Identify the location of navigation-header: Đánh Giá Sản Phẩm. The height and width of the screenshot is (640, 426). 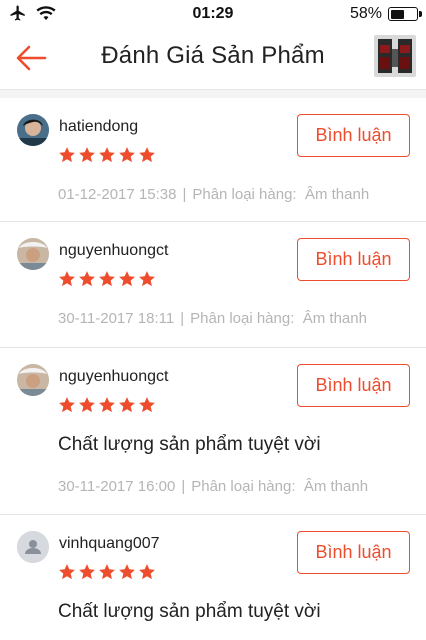
(213, 59).